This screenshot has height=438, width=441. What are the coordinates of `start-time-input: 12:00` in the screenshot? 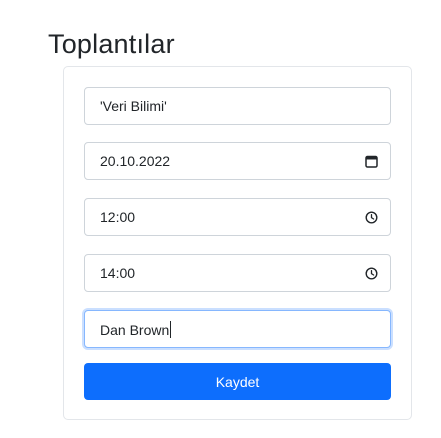 It's located at (237, 217).